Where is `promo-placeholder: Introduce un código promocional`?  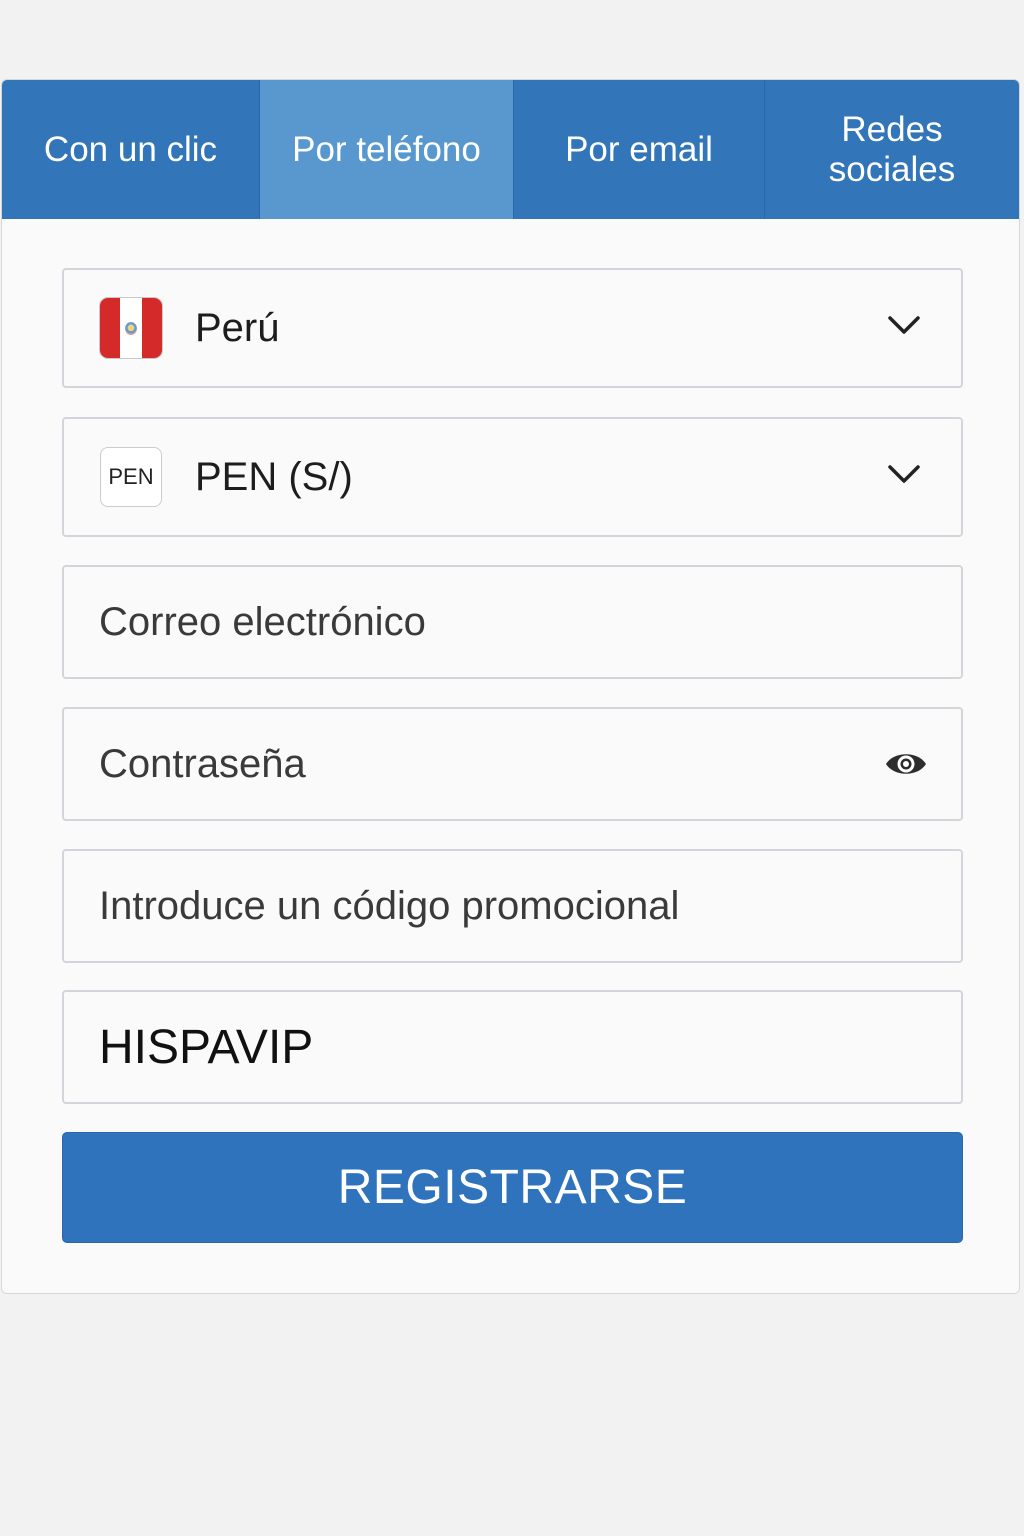 promo-placeholder: Introduce un código promocional is located at coordinates (389, 905).